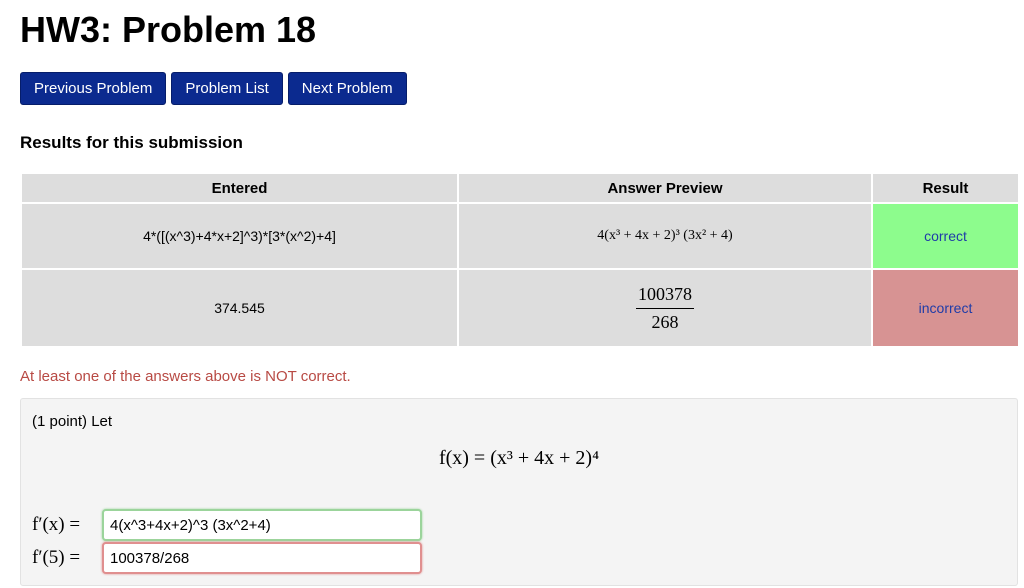 This screenshot has width=1024, height=588. What do you see at coordinates (665, 188) in the screenshot?
I see `header-answer-preview: Answer Preview` at bounding box center [665, 188].